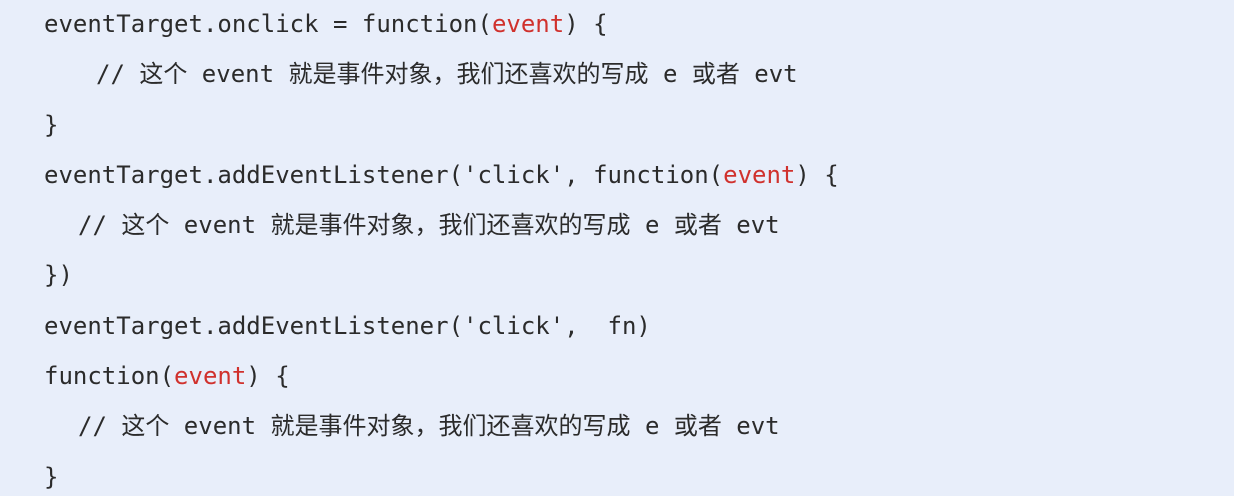 This screenshot has width=1234, height=496. Describe the element at coordinates (268, 24) in the screenshot. I see `code-text: eventTarget.onclick = function(` at that location.